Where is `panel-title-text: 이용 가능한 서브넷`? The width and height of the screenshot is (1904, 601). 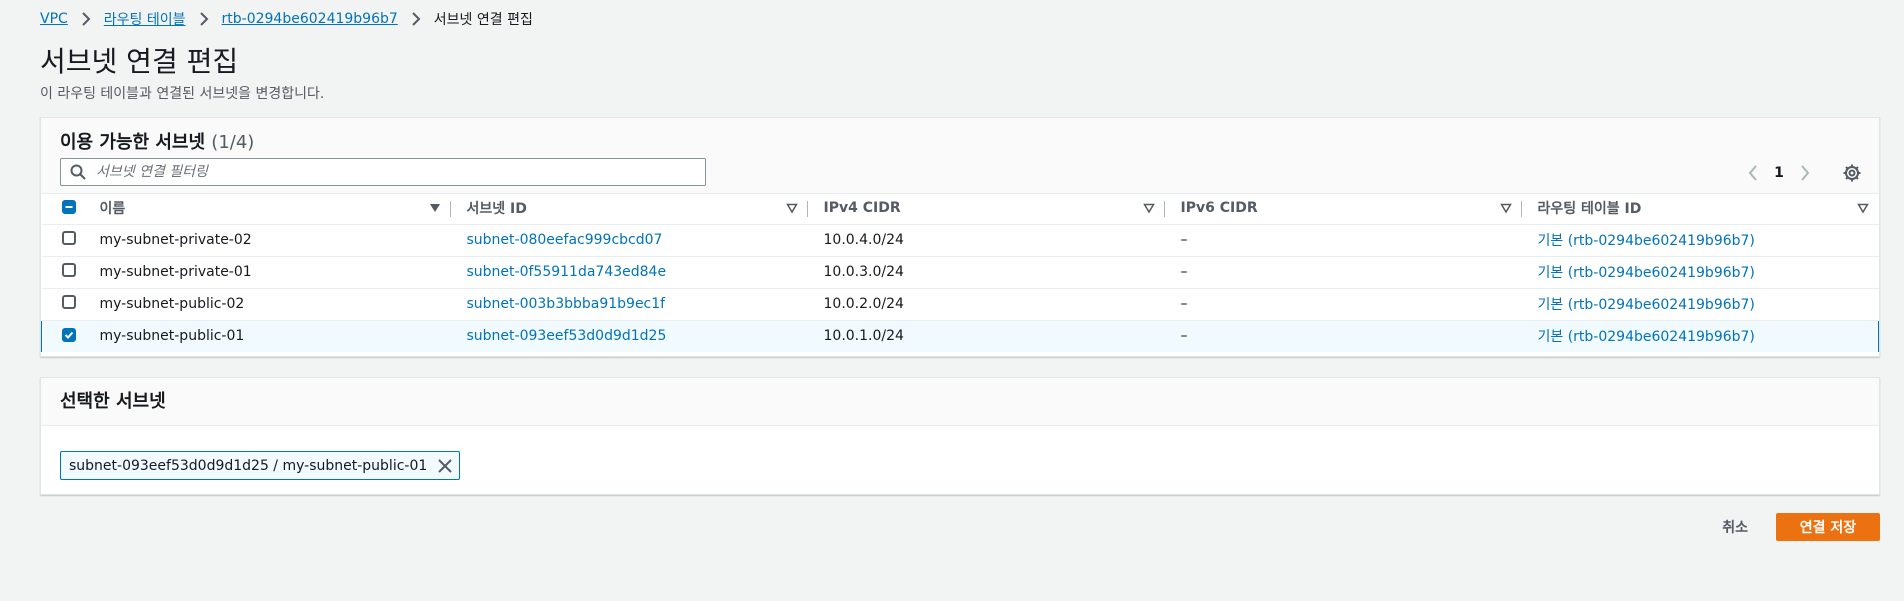 panel-title-text: 이용 가능한 서브넷 is located at coordinates (133, 142).